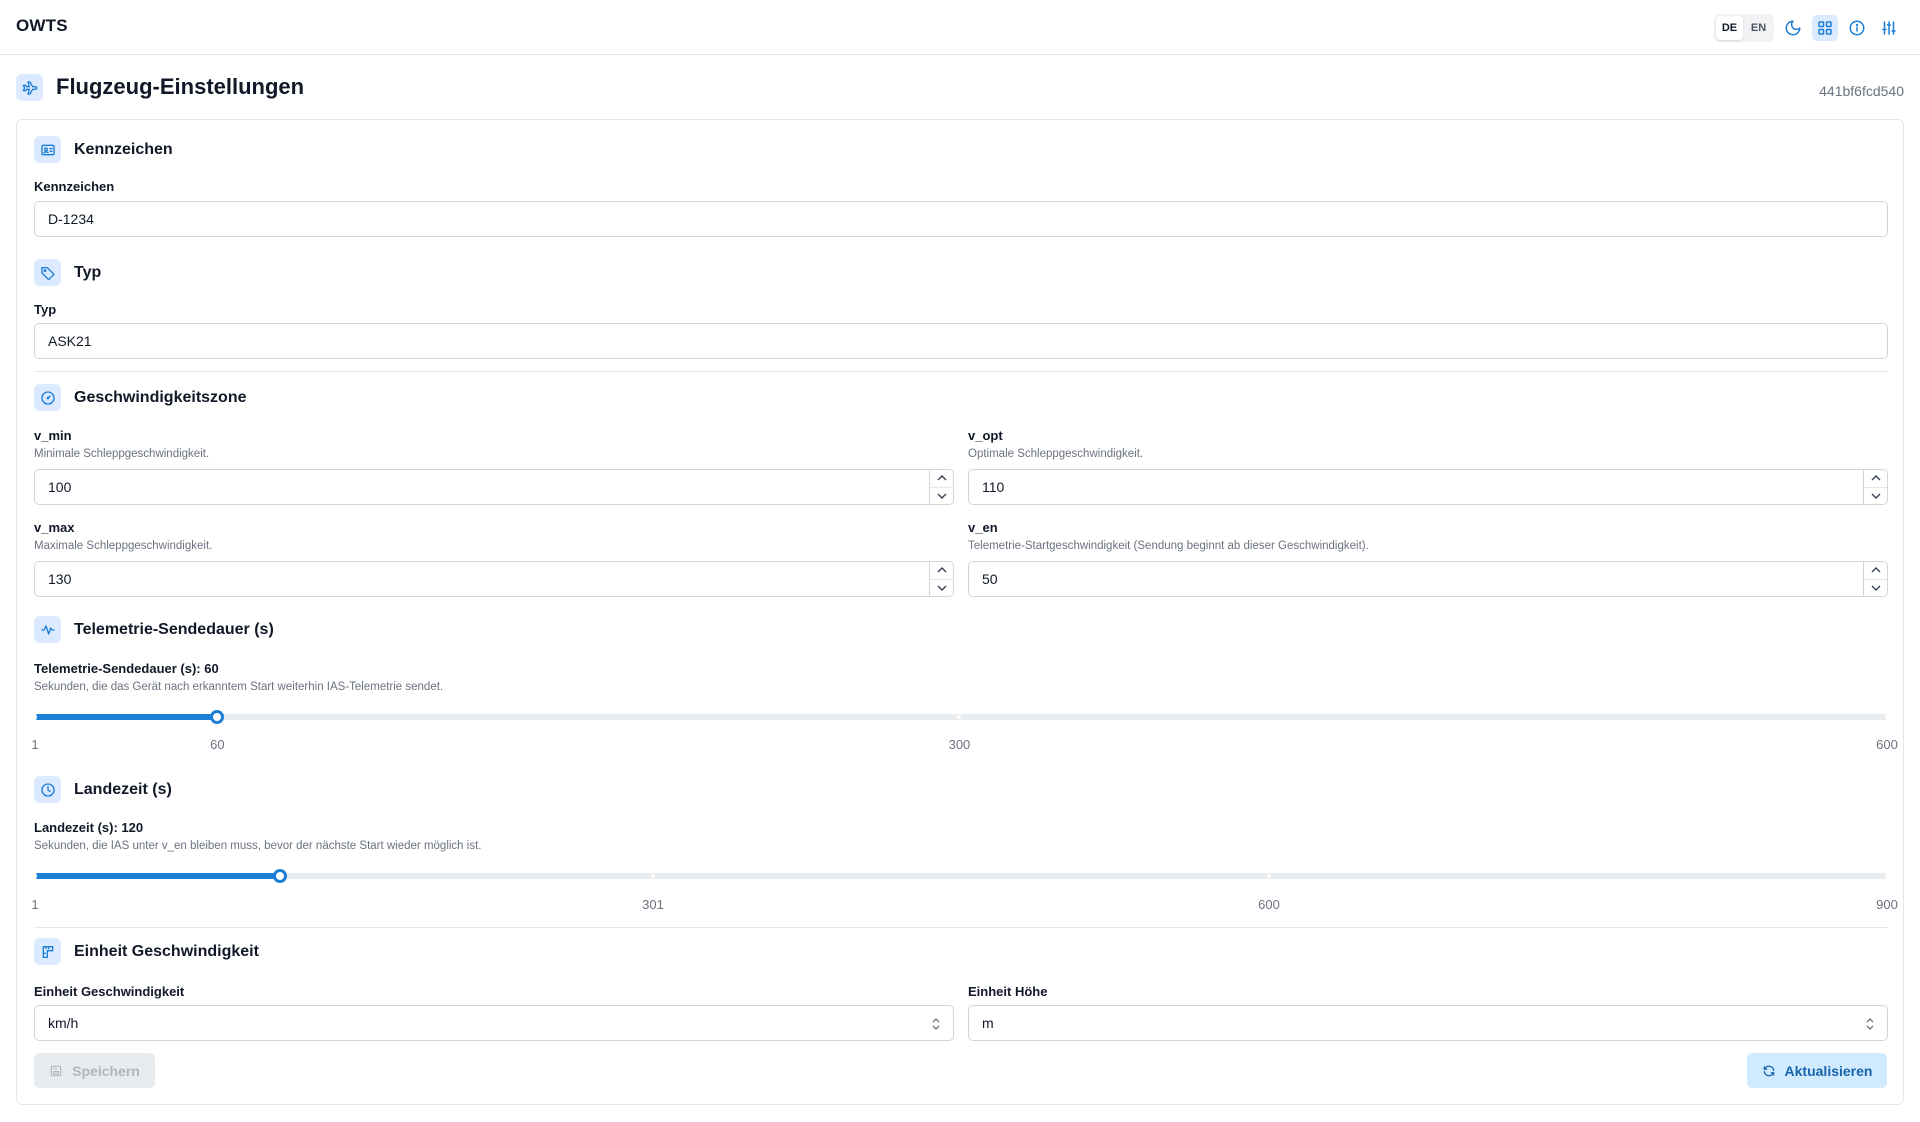 The width and height of the screenshot is (1920, 1122). Describe the element at coordinates (35, 904) in the screenshot. I see `landing-tick-label: 1` at that location.